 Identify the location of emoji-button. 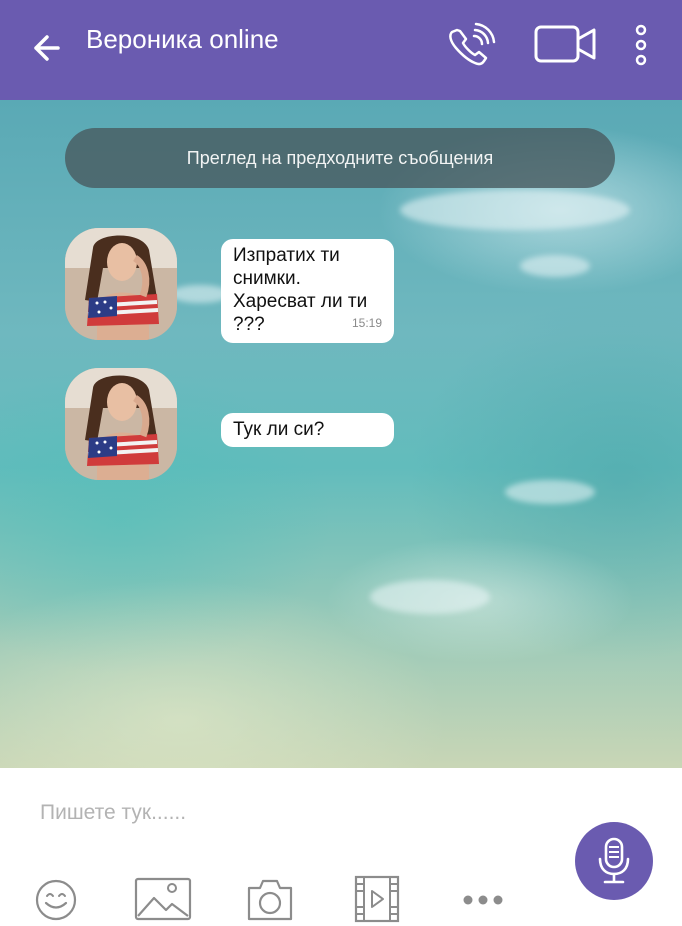
(56, 900).